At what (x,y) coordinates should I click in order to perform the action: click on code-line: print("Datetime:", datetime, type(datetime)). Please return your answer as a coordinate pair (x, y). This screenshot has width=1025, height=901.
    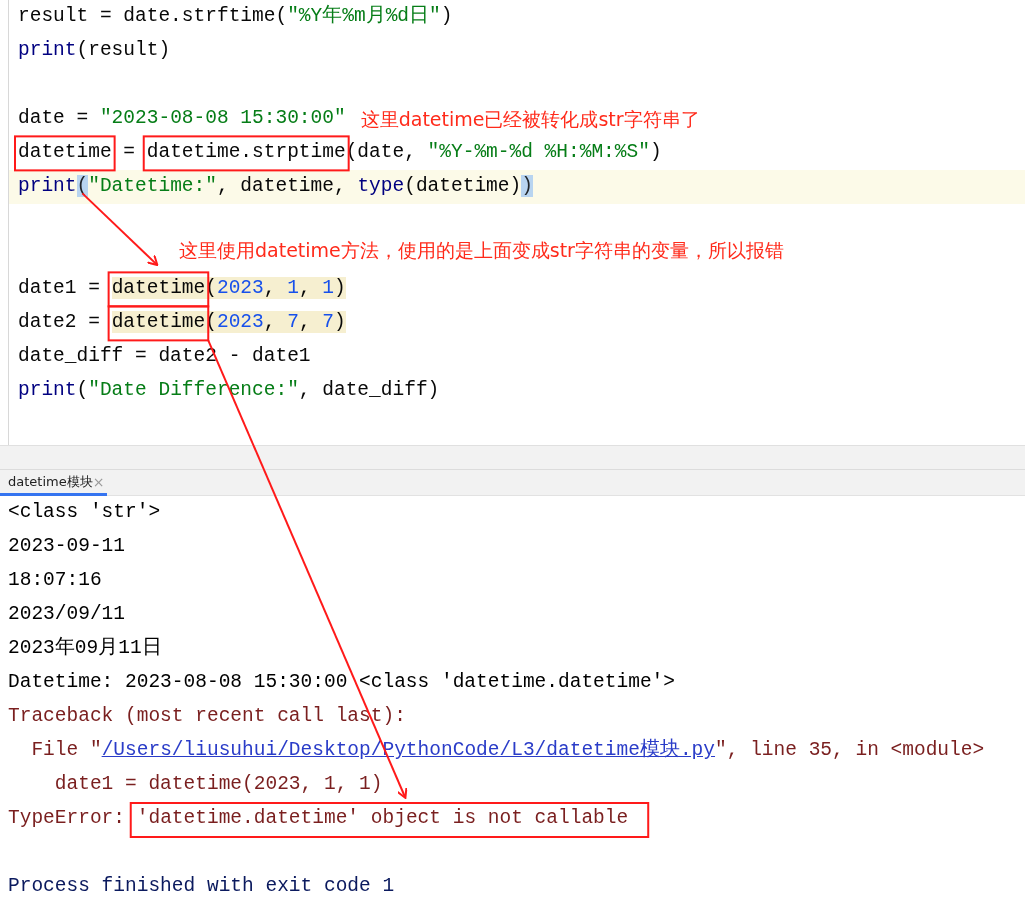
    Looking at the image, I should click on (275, 187).